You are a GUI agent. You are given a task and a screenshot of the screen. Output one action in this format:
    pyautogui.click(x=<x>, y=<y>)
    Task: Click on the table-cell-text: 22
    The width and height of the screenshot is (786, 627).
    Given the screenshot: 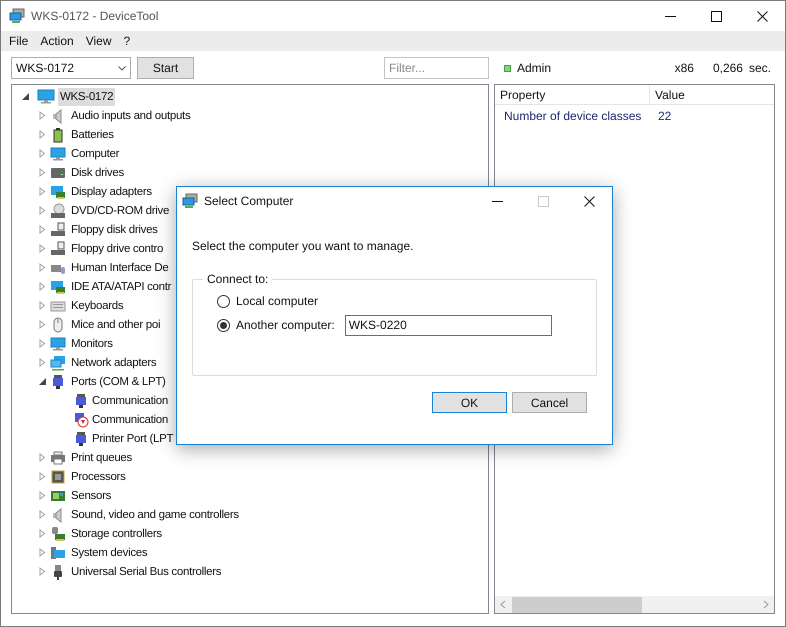 What is the action you would take?
    pyautogui.click(x=664, y=116)
    